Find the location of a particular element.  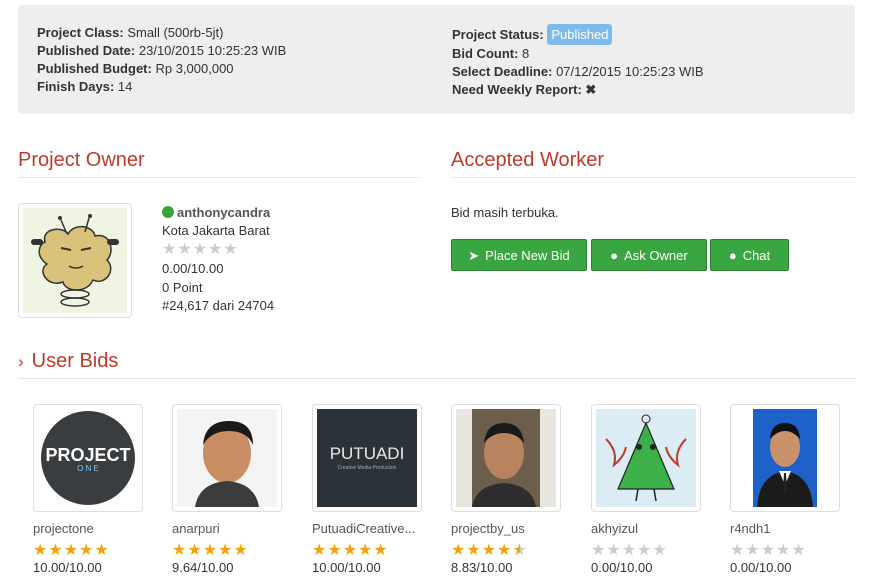

putuadi-logo: PUTUADI Creative Media Production is located at coordinates (367, 458).